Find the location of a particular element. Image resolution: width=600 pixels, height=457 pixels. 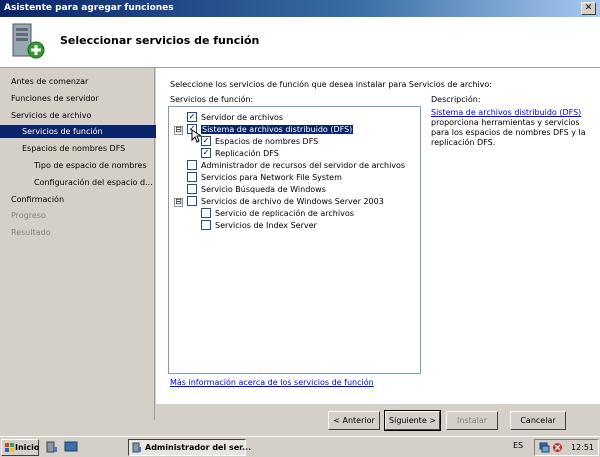

alert-icon is located at coordinates (557, 447).